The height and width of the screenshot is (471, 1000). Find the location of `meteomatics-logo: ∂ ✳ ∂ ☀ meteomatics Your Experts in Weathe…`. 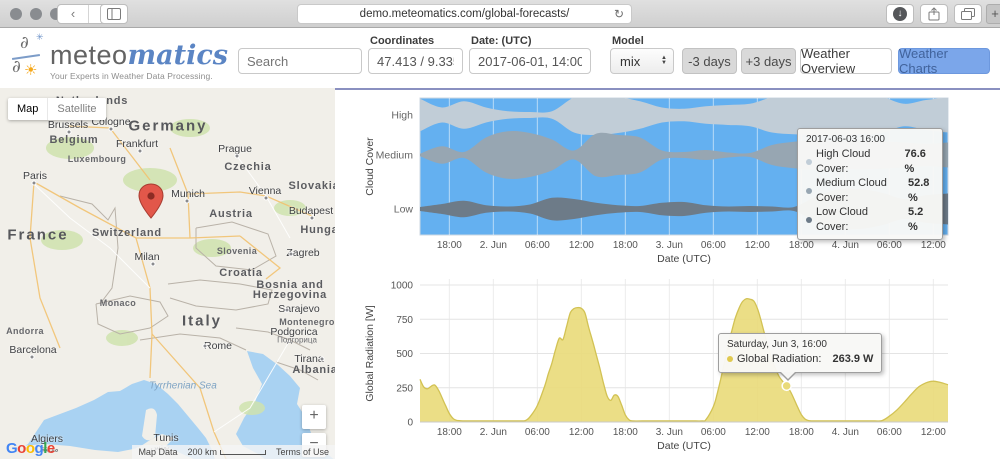

meteomatics-logo: ∂ ✳ ∂ ☀ meteomatics Your Experts in Weathe… is located at coordinates (118, 57).